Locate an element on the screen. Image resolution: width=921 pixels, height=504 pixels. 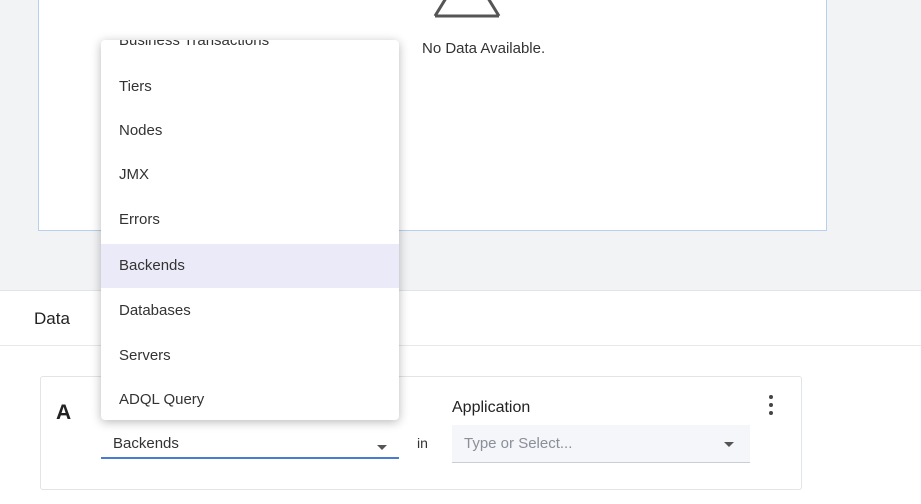
dropdown-item-servers: Servers is located at coordinates (250, 356).